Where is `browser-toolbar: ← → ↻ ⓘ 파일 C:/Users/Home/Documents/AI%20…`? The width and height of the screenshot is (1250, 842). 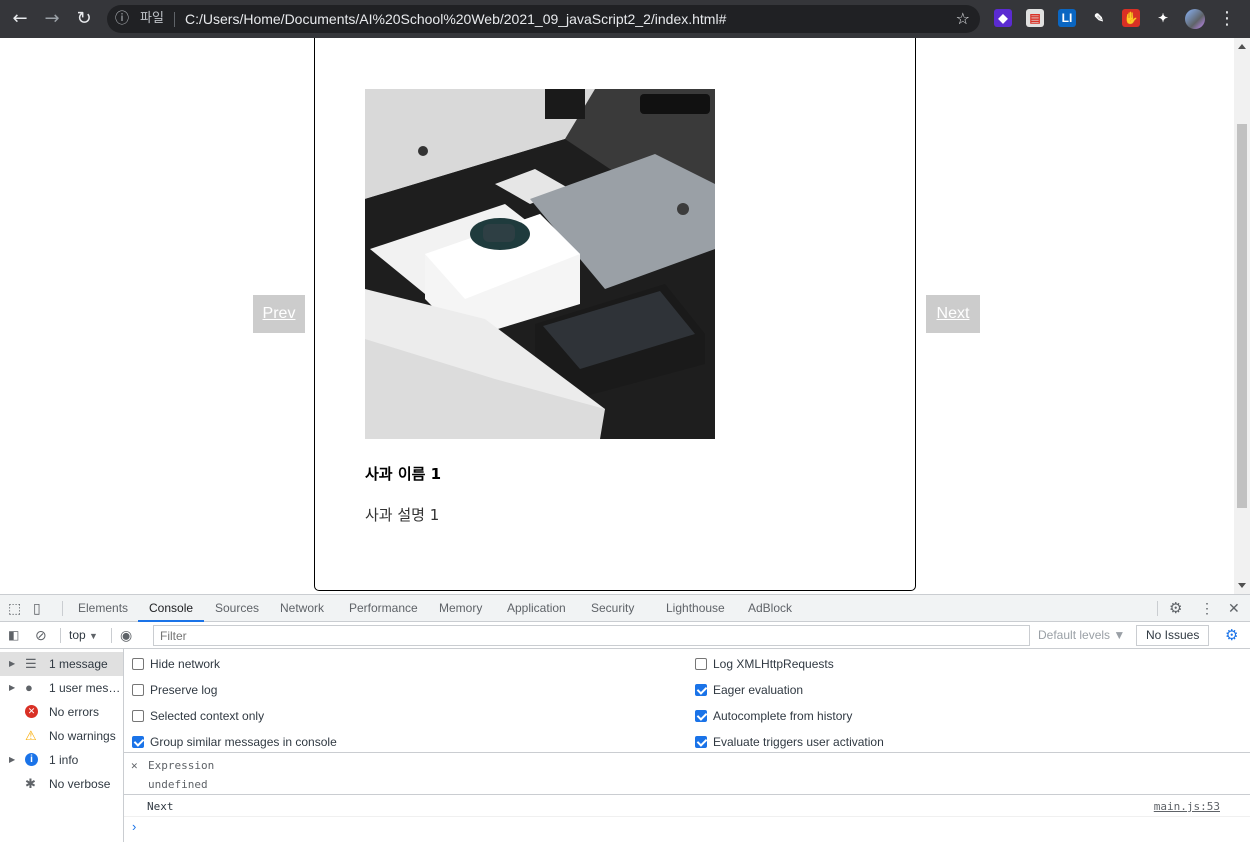
browser-toolbar: ← → ↻ ⓘ 파일 C:/Users/Home/Documents/AI%20… is located at coordinates (625, 19).